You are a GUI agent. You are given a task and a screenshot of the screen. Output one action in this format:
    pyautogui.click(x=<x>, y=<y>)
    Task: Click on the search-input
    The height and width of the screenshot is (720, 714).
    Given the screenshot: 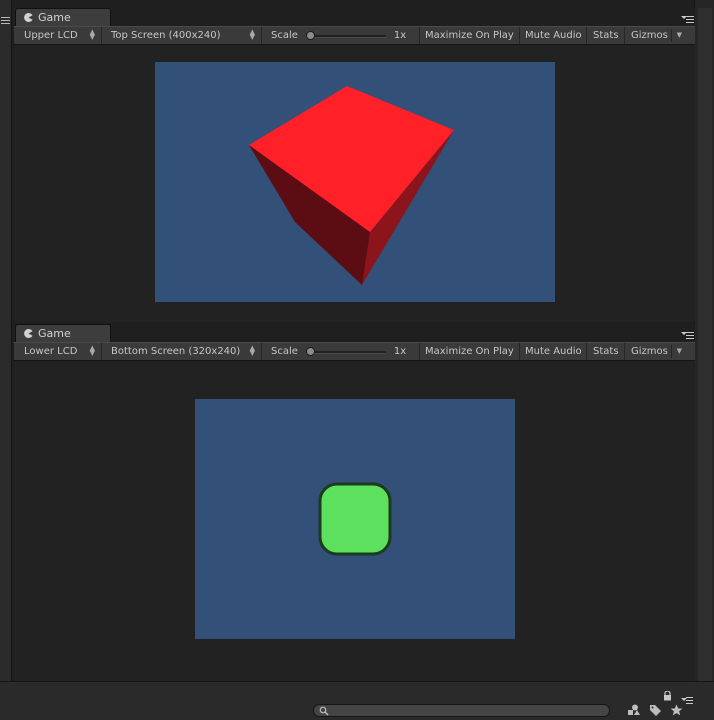 What is the action you would take?
    pyautogui.click(x=461, y=710)
    